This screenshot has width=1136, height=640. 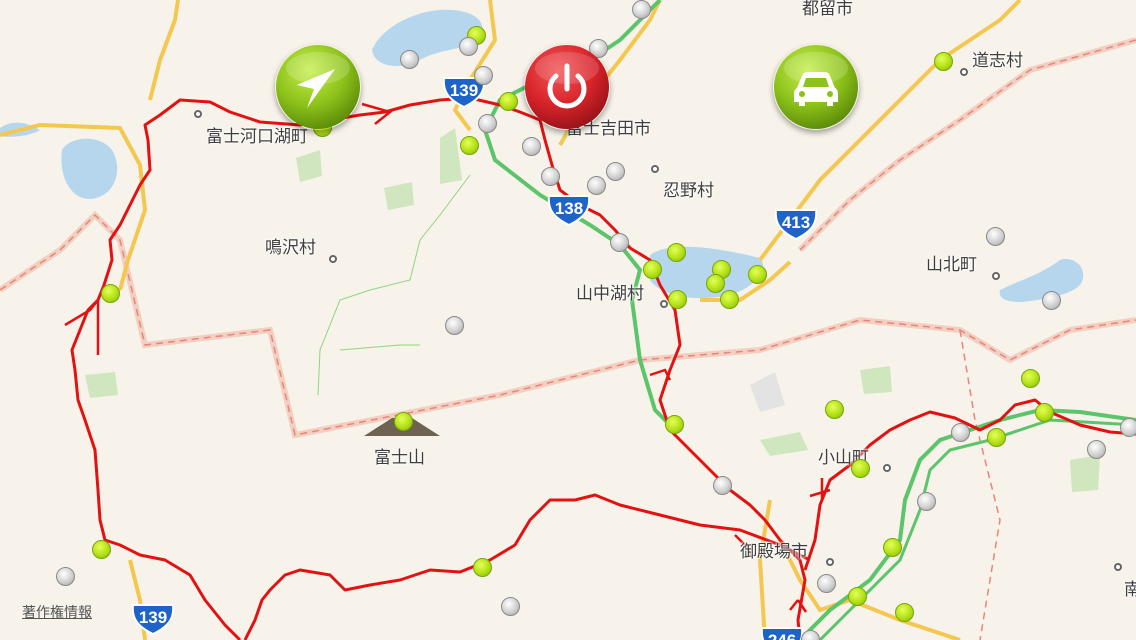 I want to click on car-mode-button, so click(x=816, y=87).